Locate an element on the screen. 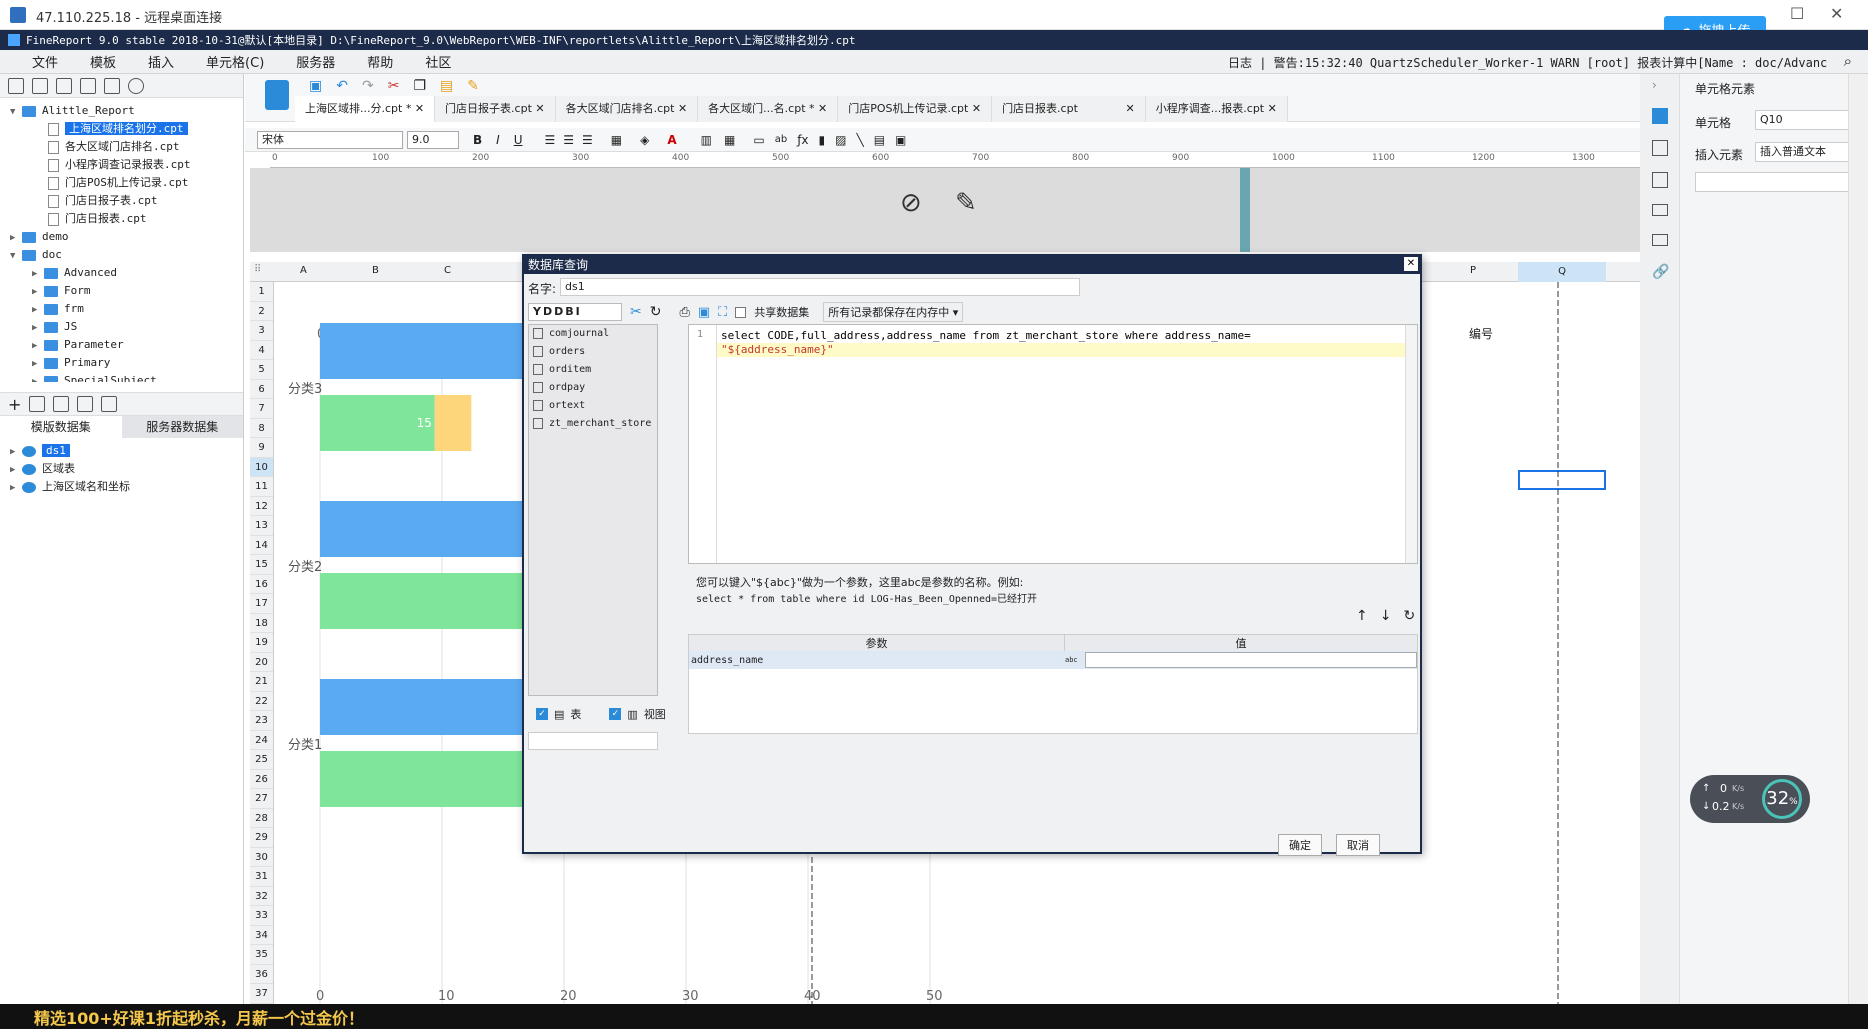 Image resolution: width=1868 pixels, height=1029 pixels. row-header-cell: 9 is located at coordinates (261, 448).